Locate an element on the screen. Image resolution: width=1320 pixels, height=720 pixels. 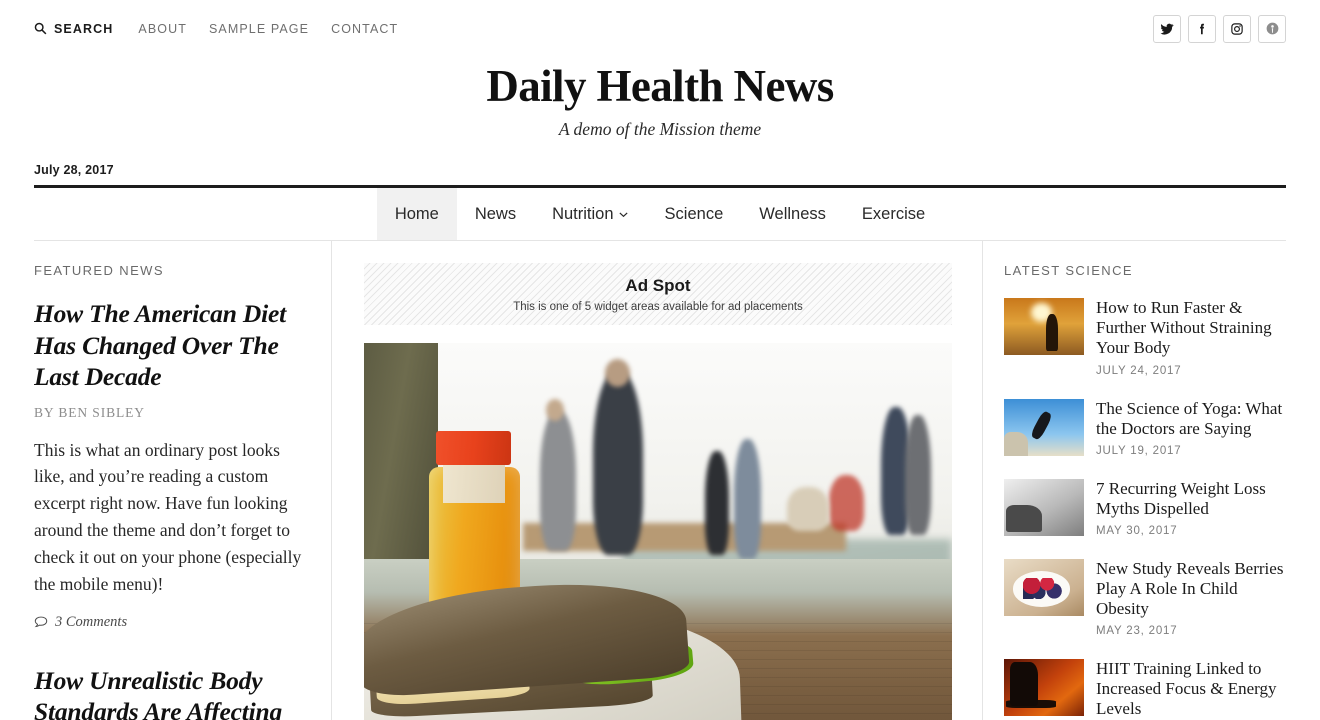
ad-spot-title: Ad Spot is located at coordinates (658, 285).